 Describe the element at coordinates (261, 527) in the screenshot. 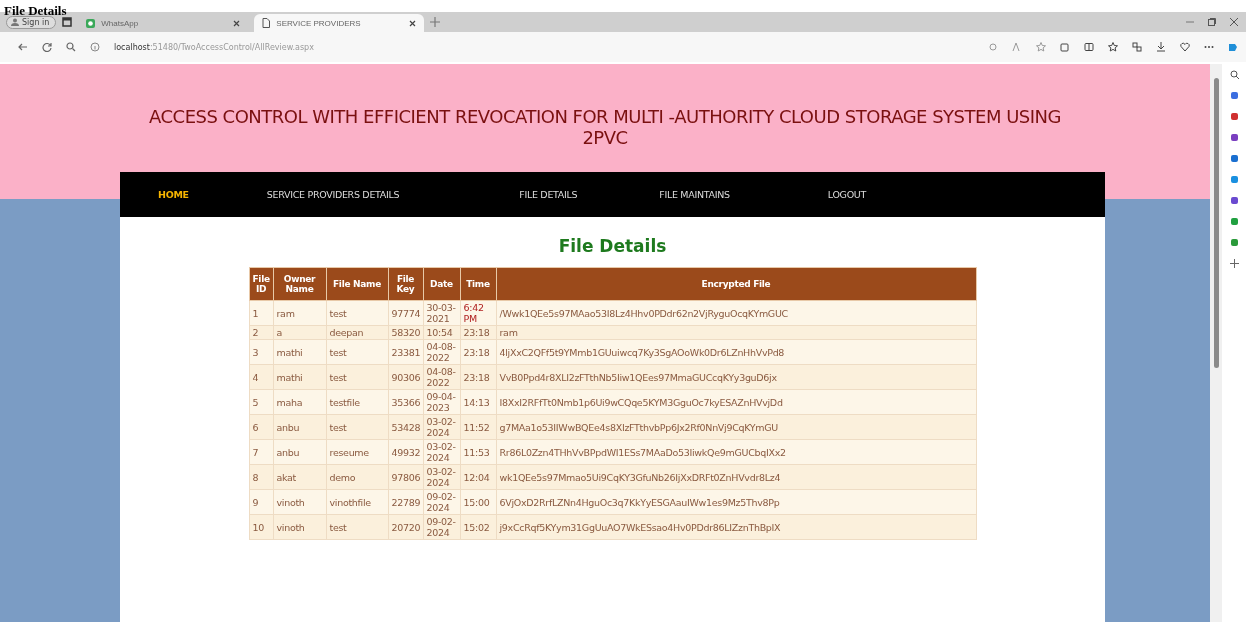

I see `table-cell: 10` at that location.